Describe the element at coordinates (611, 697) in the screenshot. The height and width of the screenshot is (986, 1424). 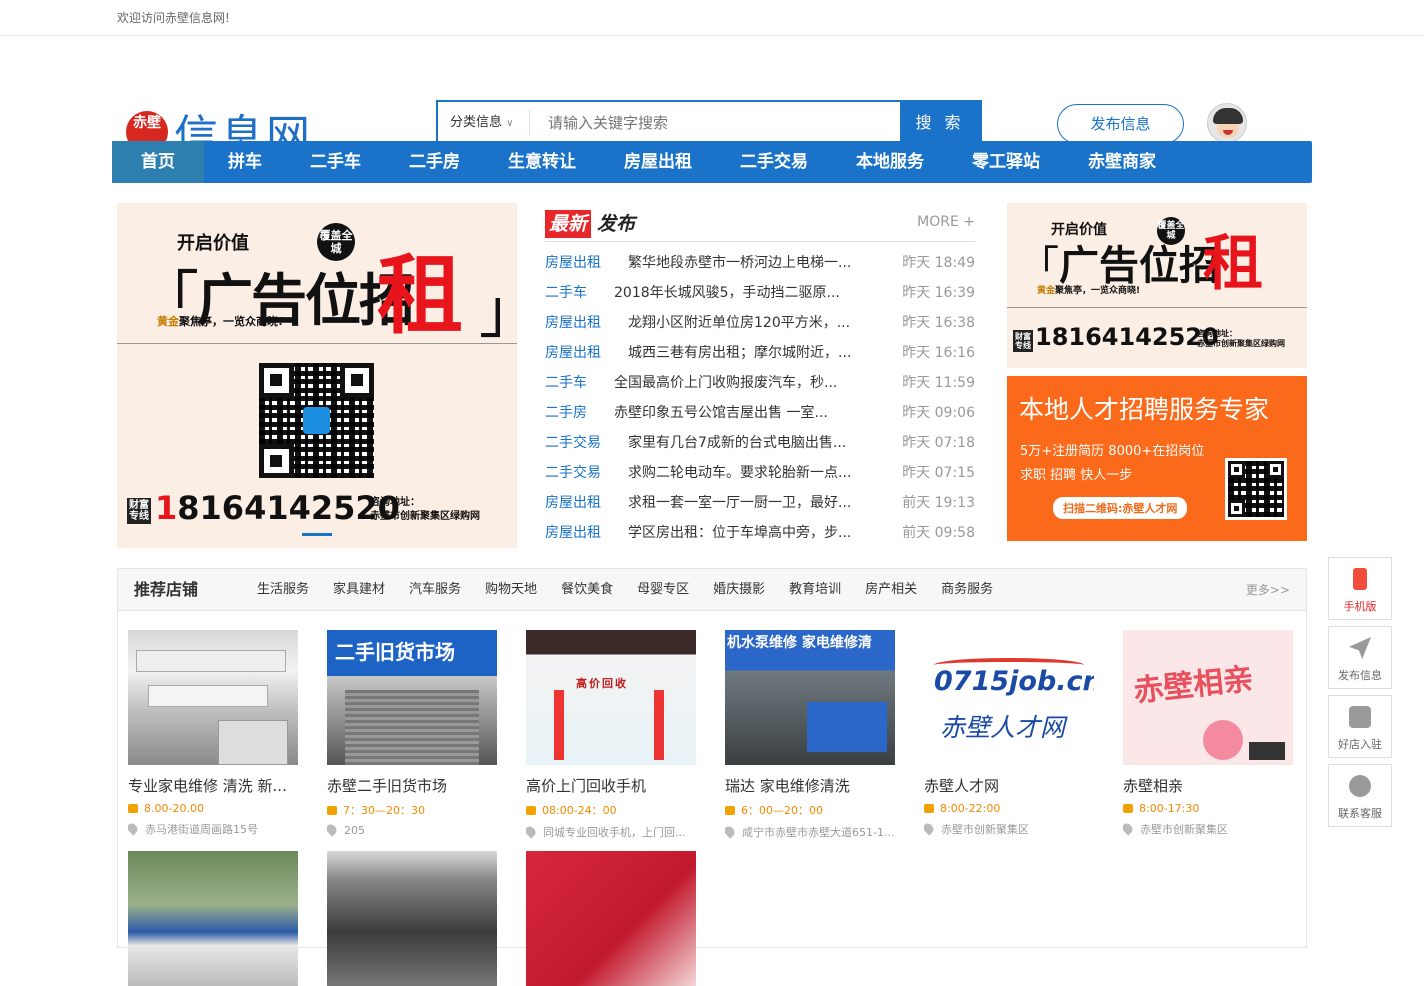
I see `shop-image: 高价回收` at that location.